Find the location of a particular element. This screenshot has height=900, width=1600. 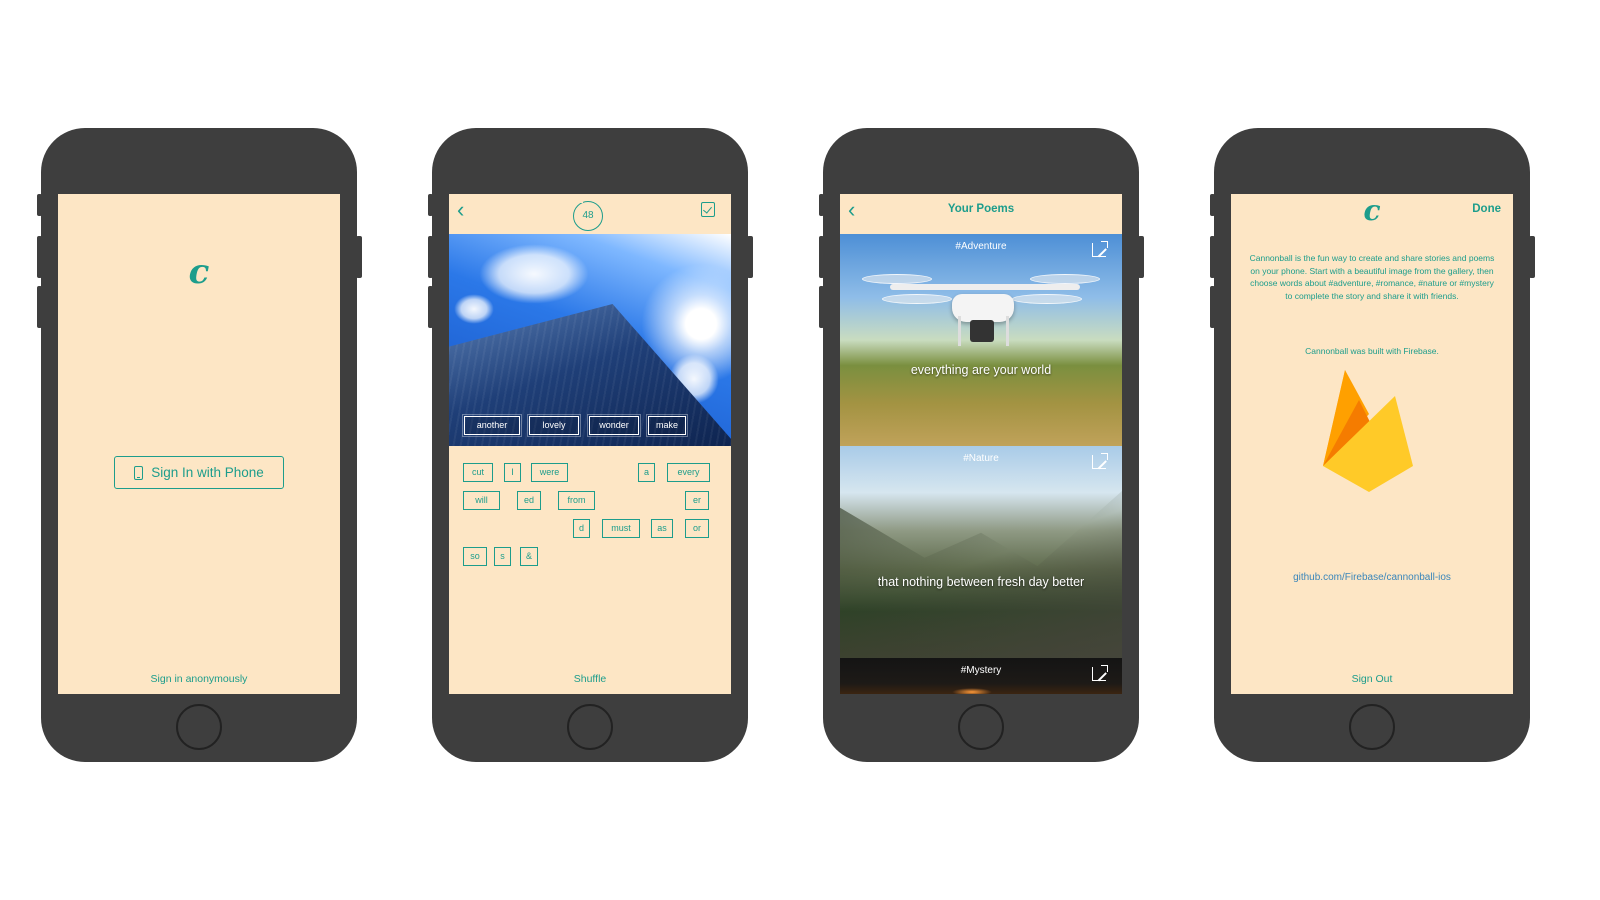

poem-tag: #Nature is located at coordinates (981, 458).